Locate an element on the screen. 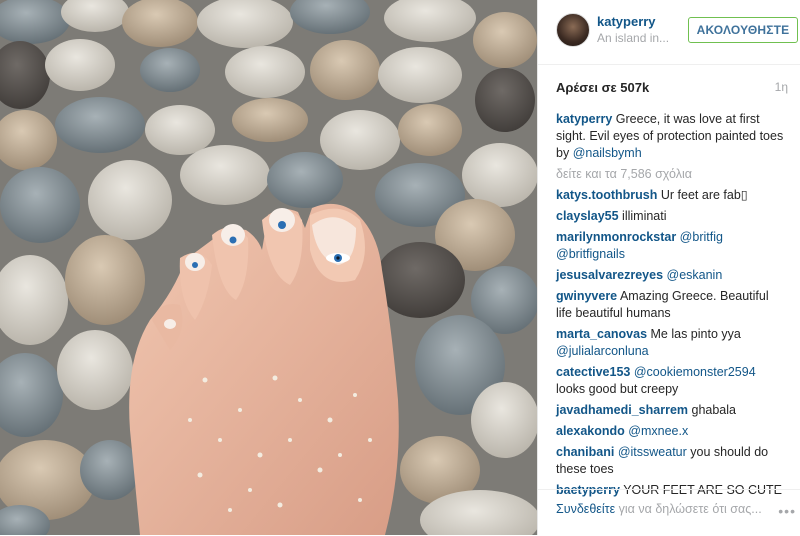 The height and width of the screenshot is (536, 800). post-header: katyperry An island in... ΑΚΟΛΟΥΘΗΣΤΕ is located at coordinates (669, 32).